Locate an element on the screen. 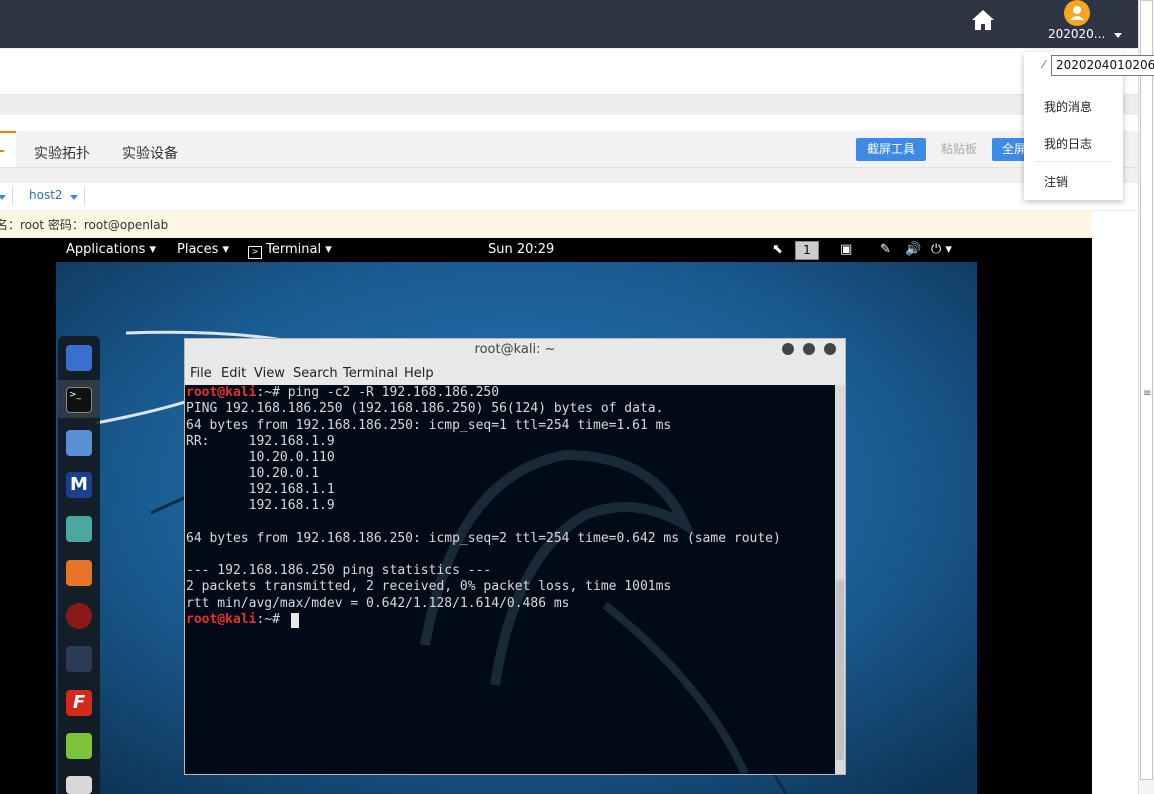 The width and height of the screenshot is (1154, 794). menu-file: File is located at coordinates (201, 373).